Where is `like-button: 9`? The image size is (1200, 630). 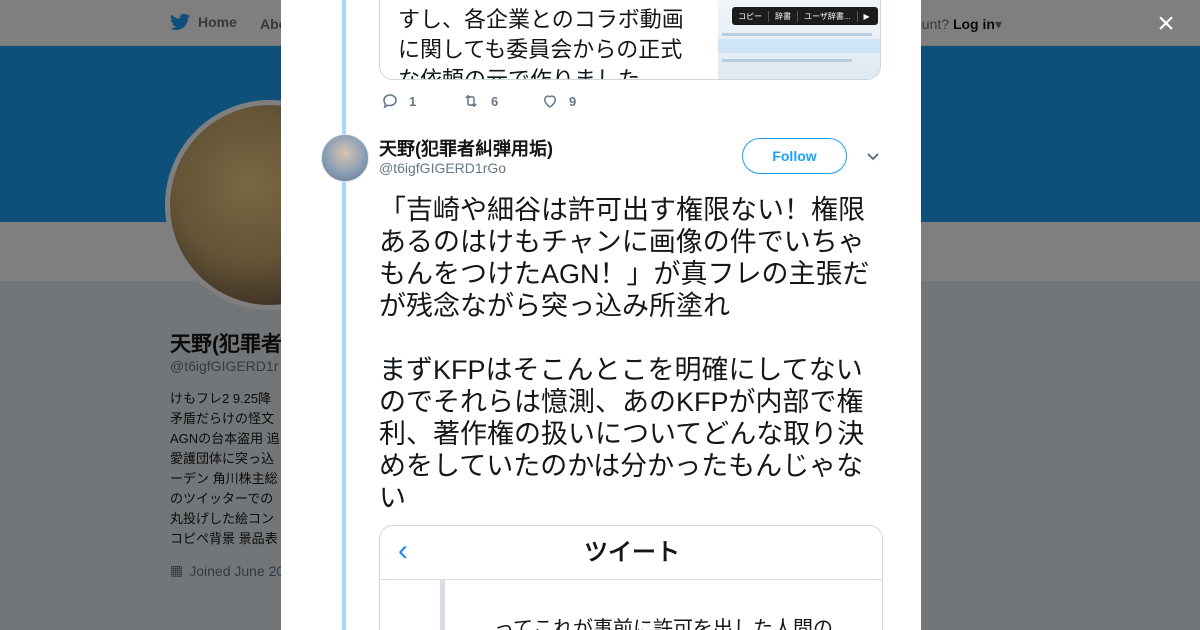 like-button: 9 is located at coordinates (581, 101).